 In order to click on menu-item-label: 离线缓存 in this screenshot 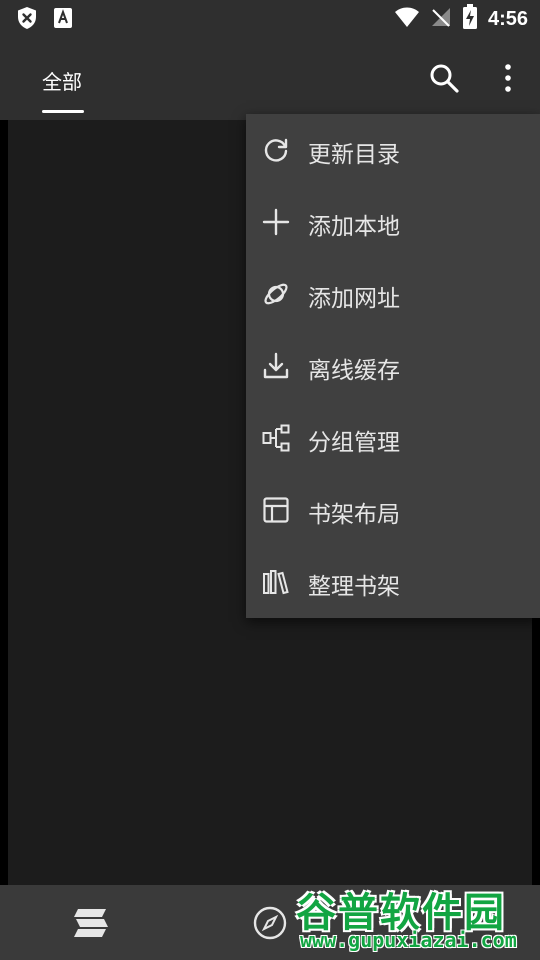, I will do `click(354, 371)`.